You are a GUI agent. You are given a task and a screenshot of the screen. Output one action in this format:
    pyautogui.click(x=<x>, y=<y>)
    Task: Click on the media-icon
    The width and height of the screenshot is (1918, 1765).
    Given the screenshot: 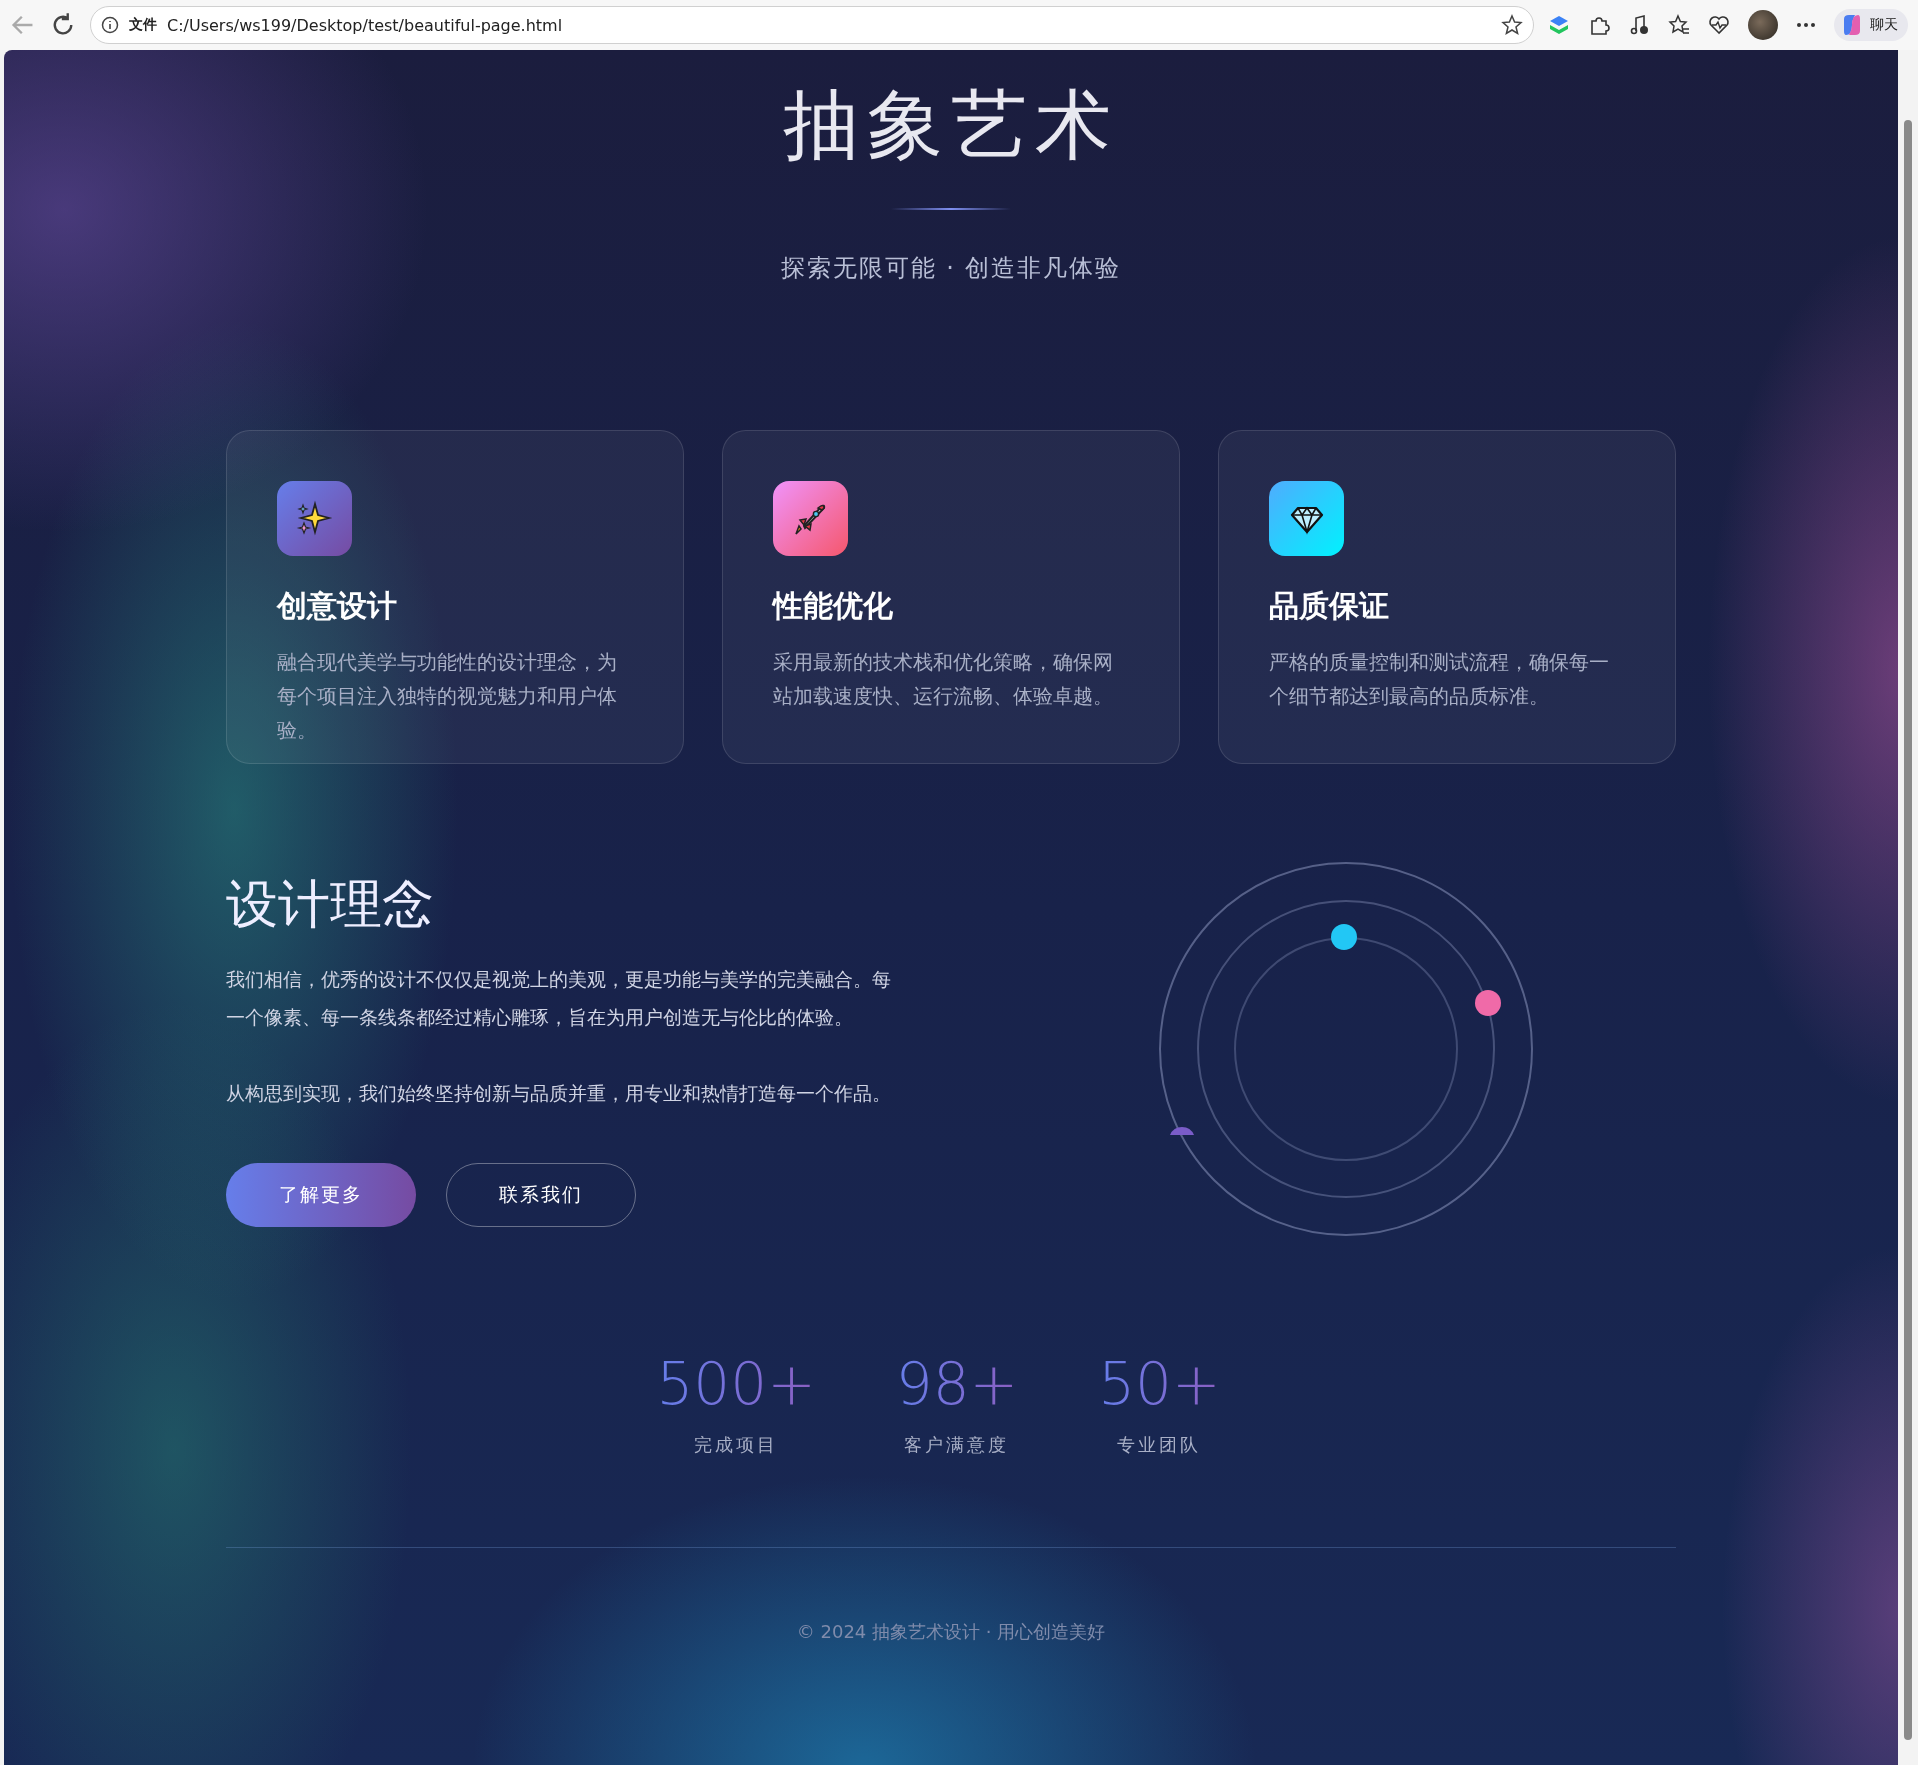 What is the action you would take?
    pyautogui.click(x=1639, y=25)
    